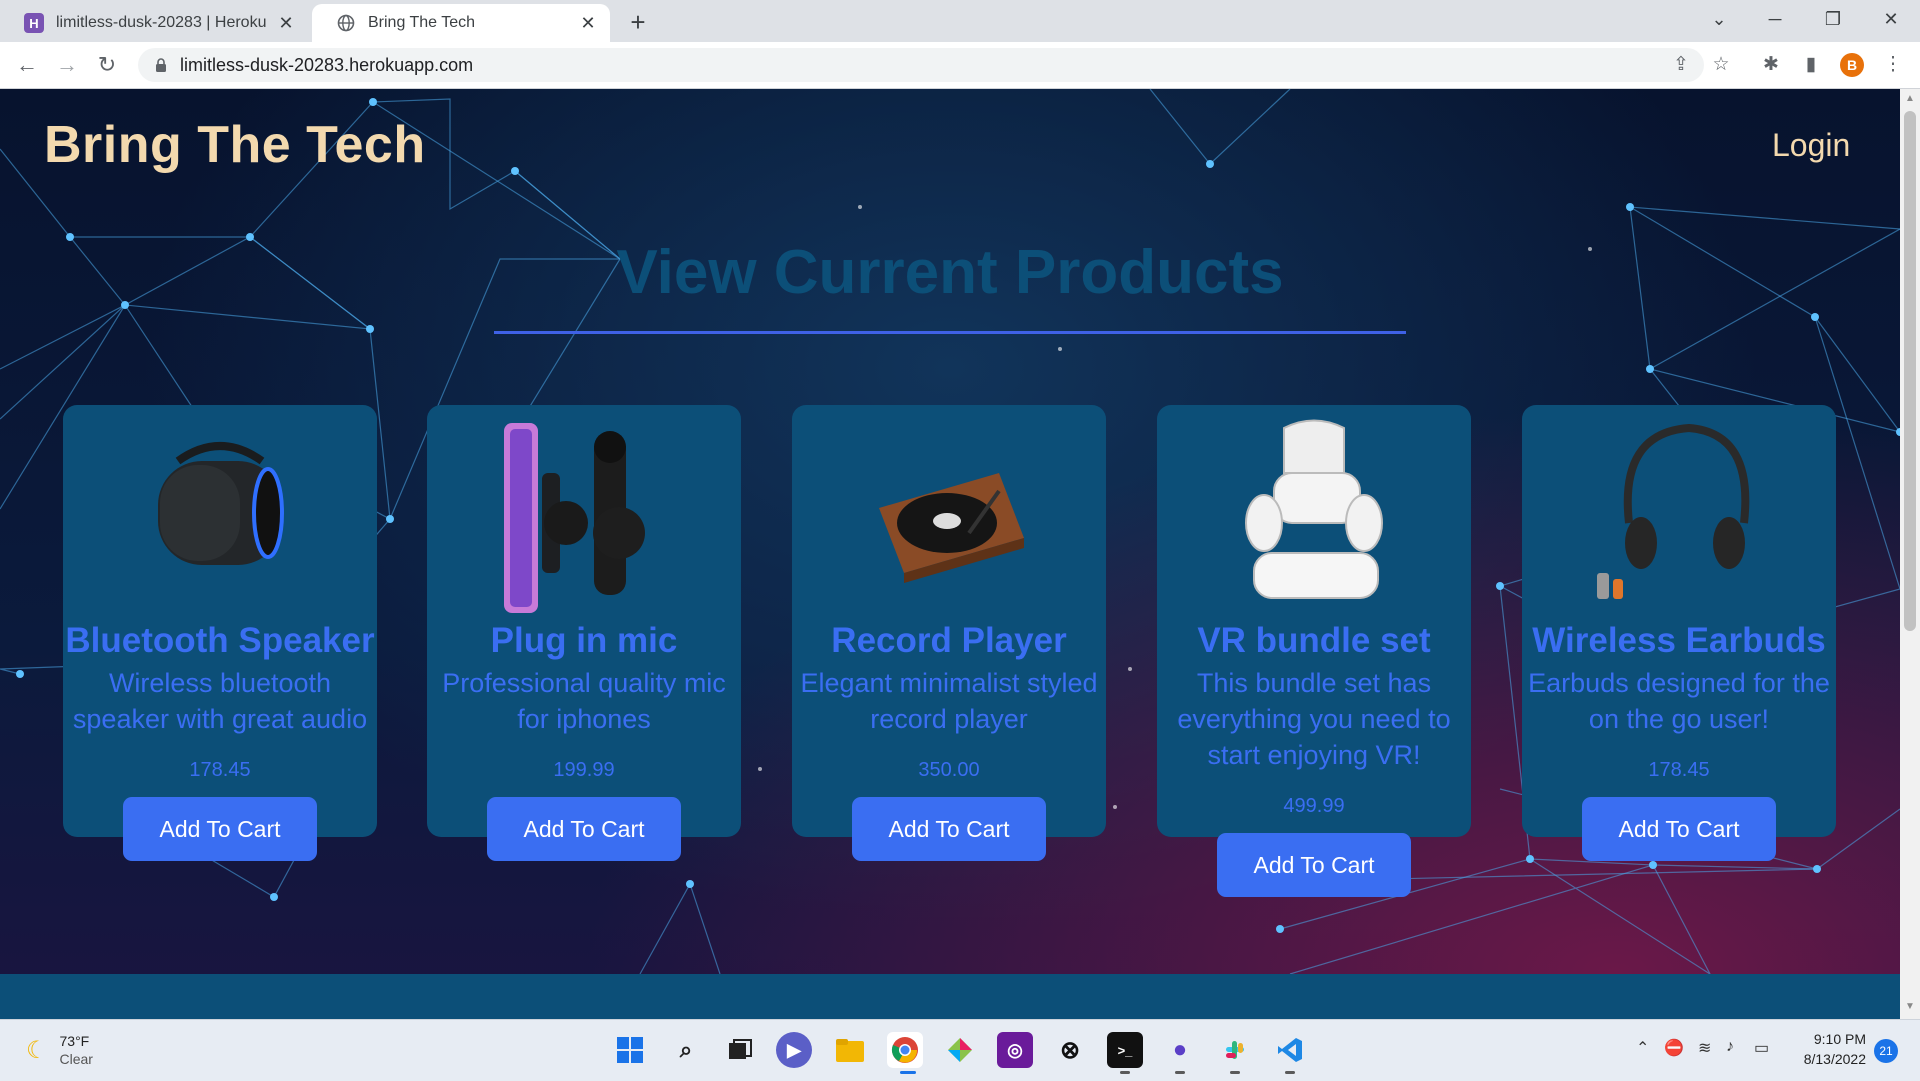  Describe the element at coordinates (37, 1050) in the screenshot. I see `moon-icon: ☾` at that location.